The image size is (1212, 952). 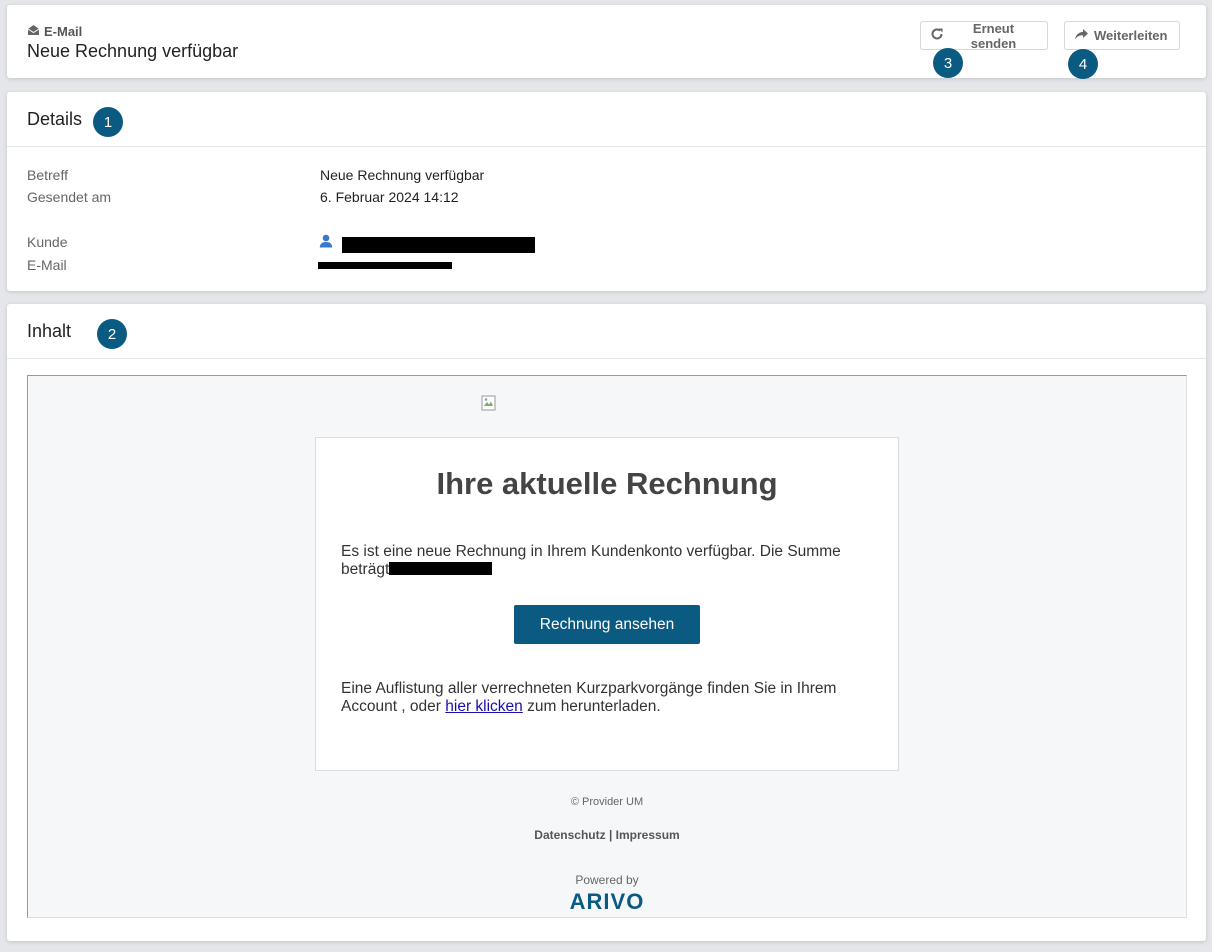 I want to click on privacy-link: Datenschutz, so click(x=569, y=835).